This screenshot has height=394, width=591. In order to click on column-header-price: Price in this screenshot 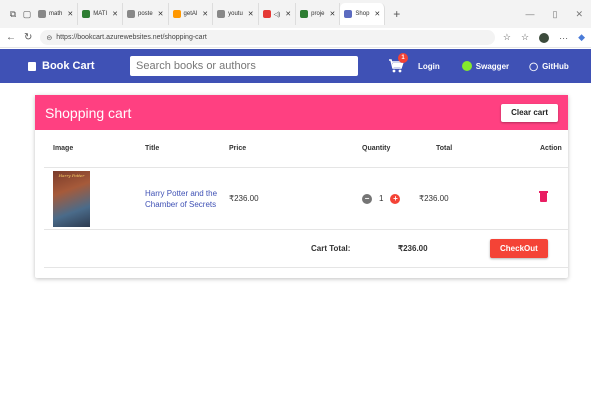, I will do `click(238, 148)`.